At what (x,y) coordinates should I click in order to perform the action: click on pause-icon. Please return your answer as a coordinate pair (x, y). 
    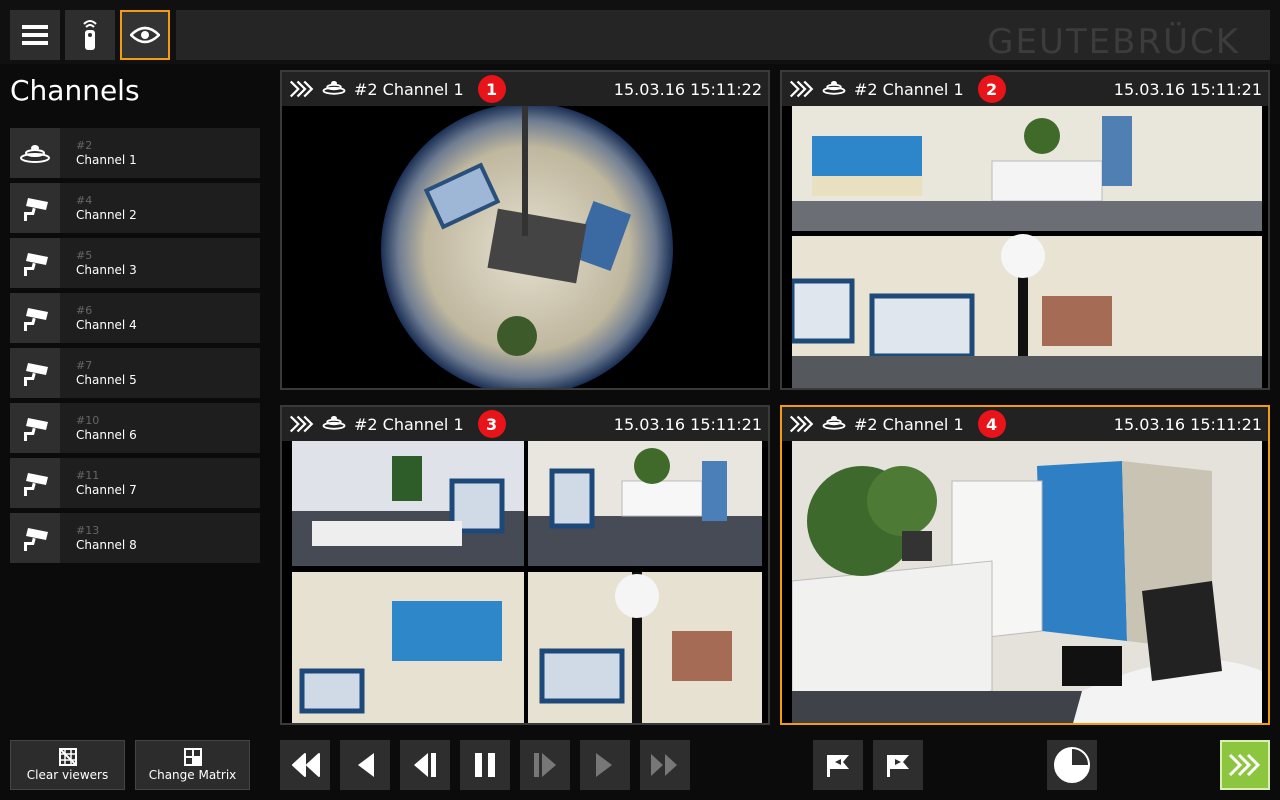
    Looking at the image, I should click on (485, 765).